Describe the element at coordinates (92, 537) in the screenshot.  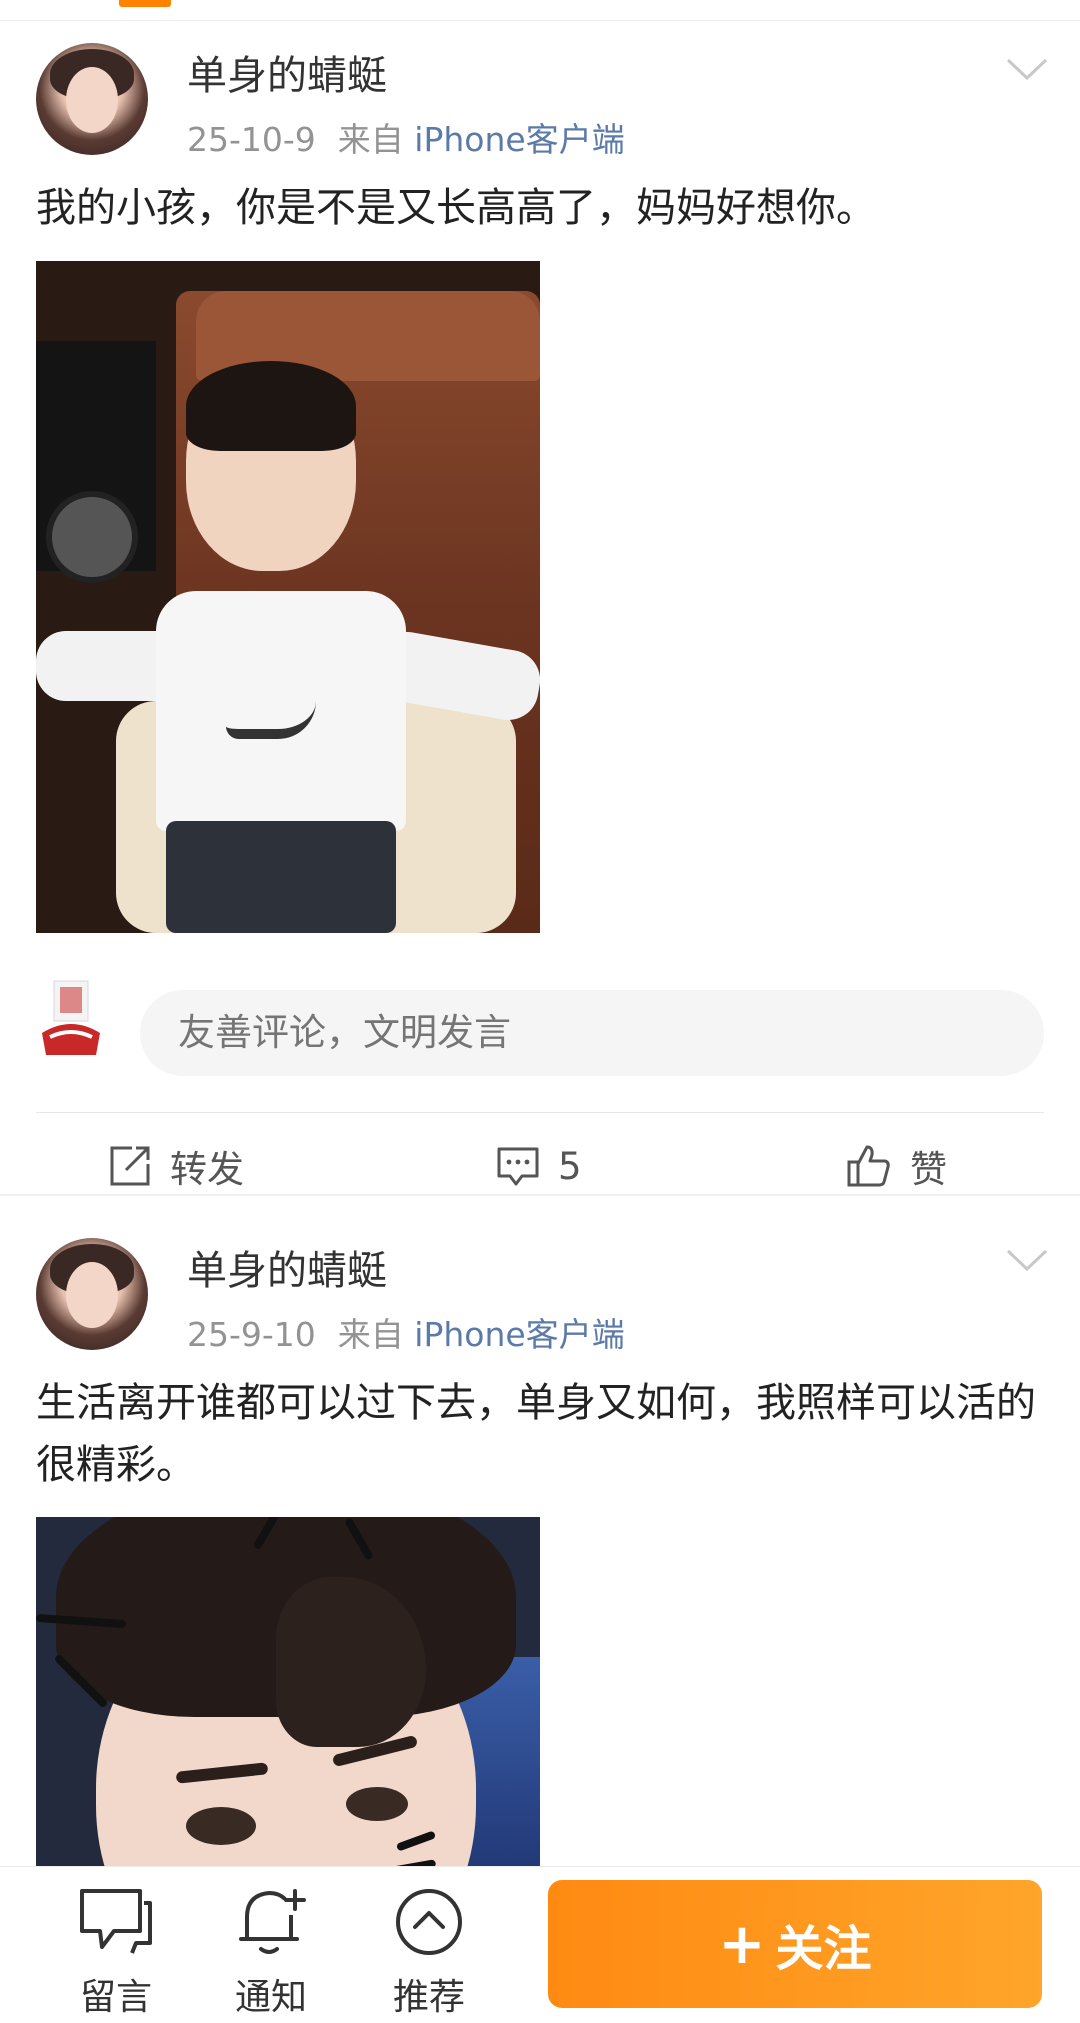
I see `photo-bg-wheel` at that location.